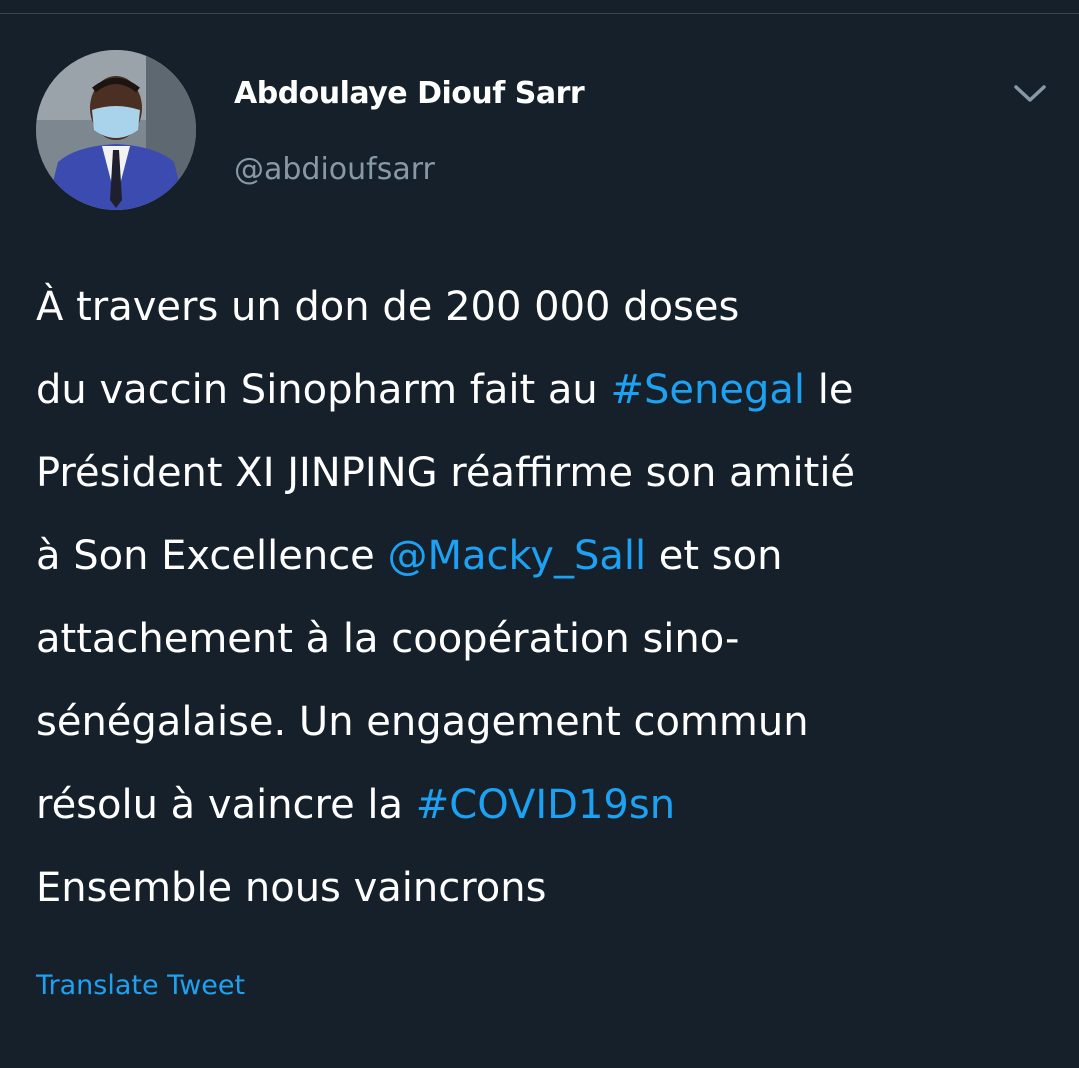  I want to click on tweet-text-line: sénégalaise. Un engagement commun, so click(541, 722).